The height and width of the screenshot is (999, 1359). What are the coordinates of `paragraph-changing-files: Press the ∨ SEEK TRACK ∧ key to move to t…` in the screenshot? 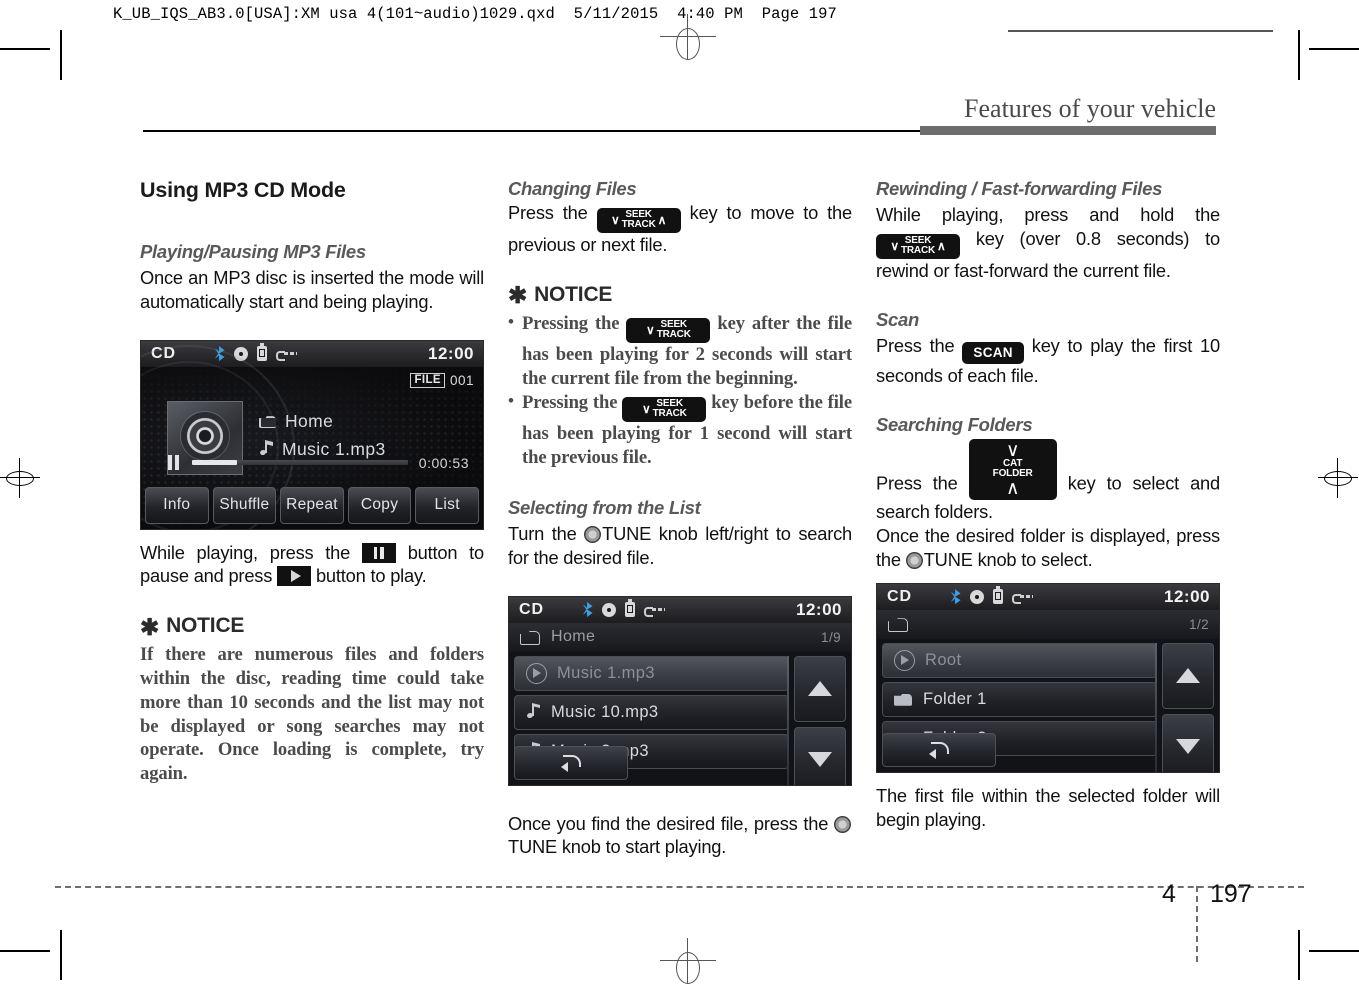 It's located at (680, 229).